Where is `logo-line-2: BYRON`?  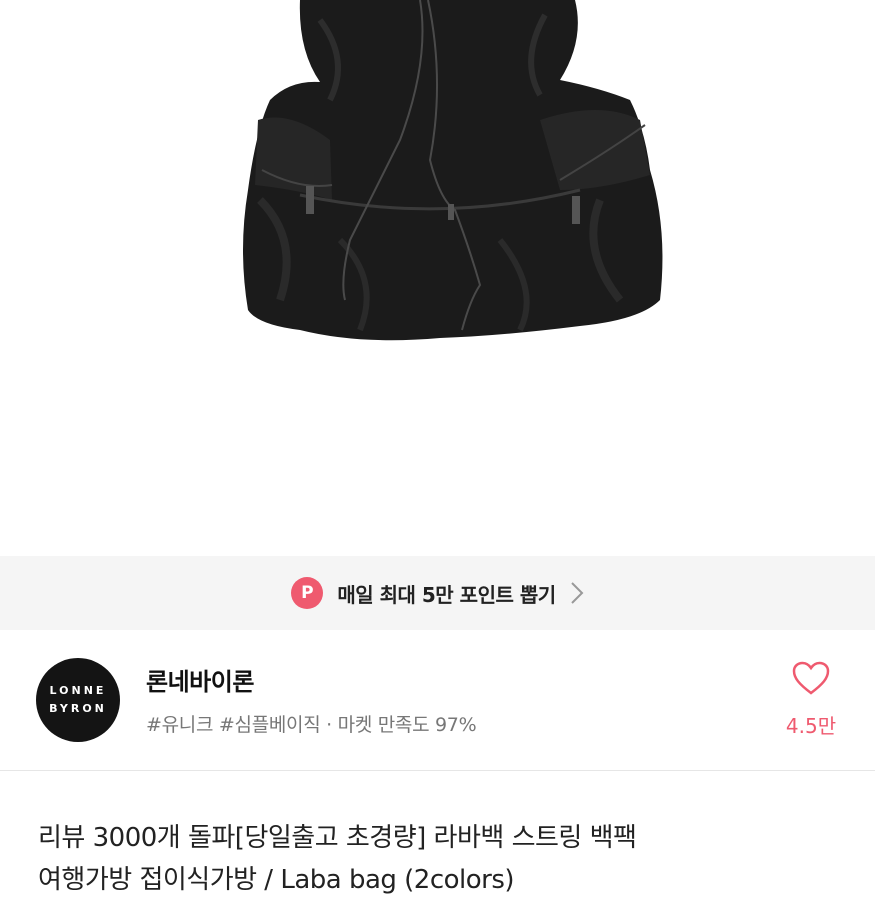
logo-line-2: BYRON is located at coordinates (78, 708).